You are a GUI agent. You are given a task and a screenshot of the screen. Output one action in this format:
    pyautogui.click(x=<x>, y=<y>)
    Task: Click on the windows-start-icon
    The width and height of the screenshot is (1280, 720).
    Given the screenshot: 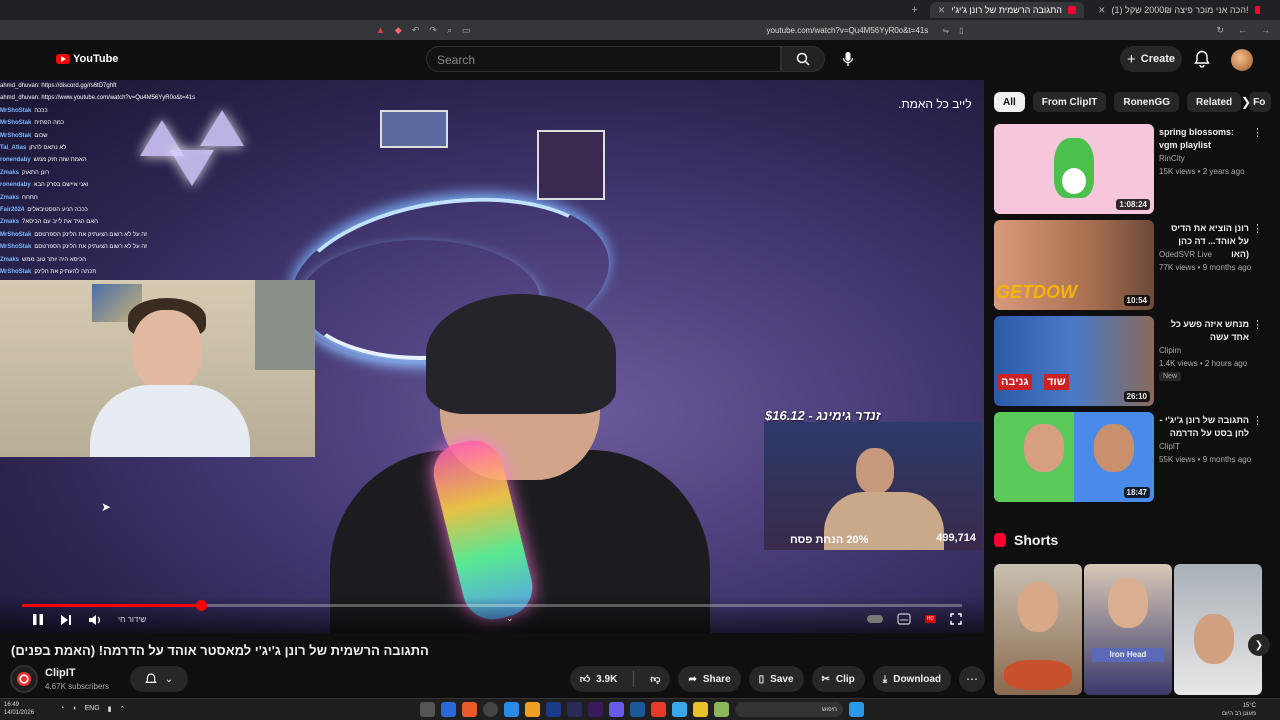 What is the action you would take?
    pyautogui.click(x=856, y=709)
    